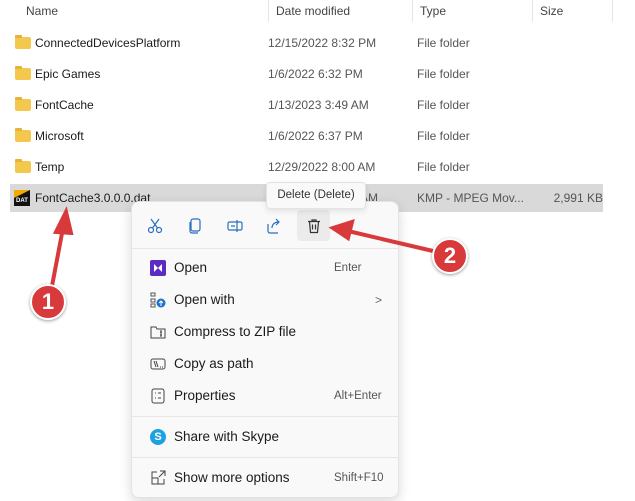 The image size is (635, 501). Describe the element at coordinates (450, 256) in the screenshot. I see `step-badge-2: 2` at that location.